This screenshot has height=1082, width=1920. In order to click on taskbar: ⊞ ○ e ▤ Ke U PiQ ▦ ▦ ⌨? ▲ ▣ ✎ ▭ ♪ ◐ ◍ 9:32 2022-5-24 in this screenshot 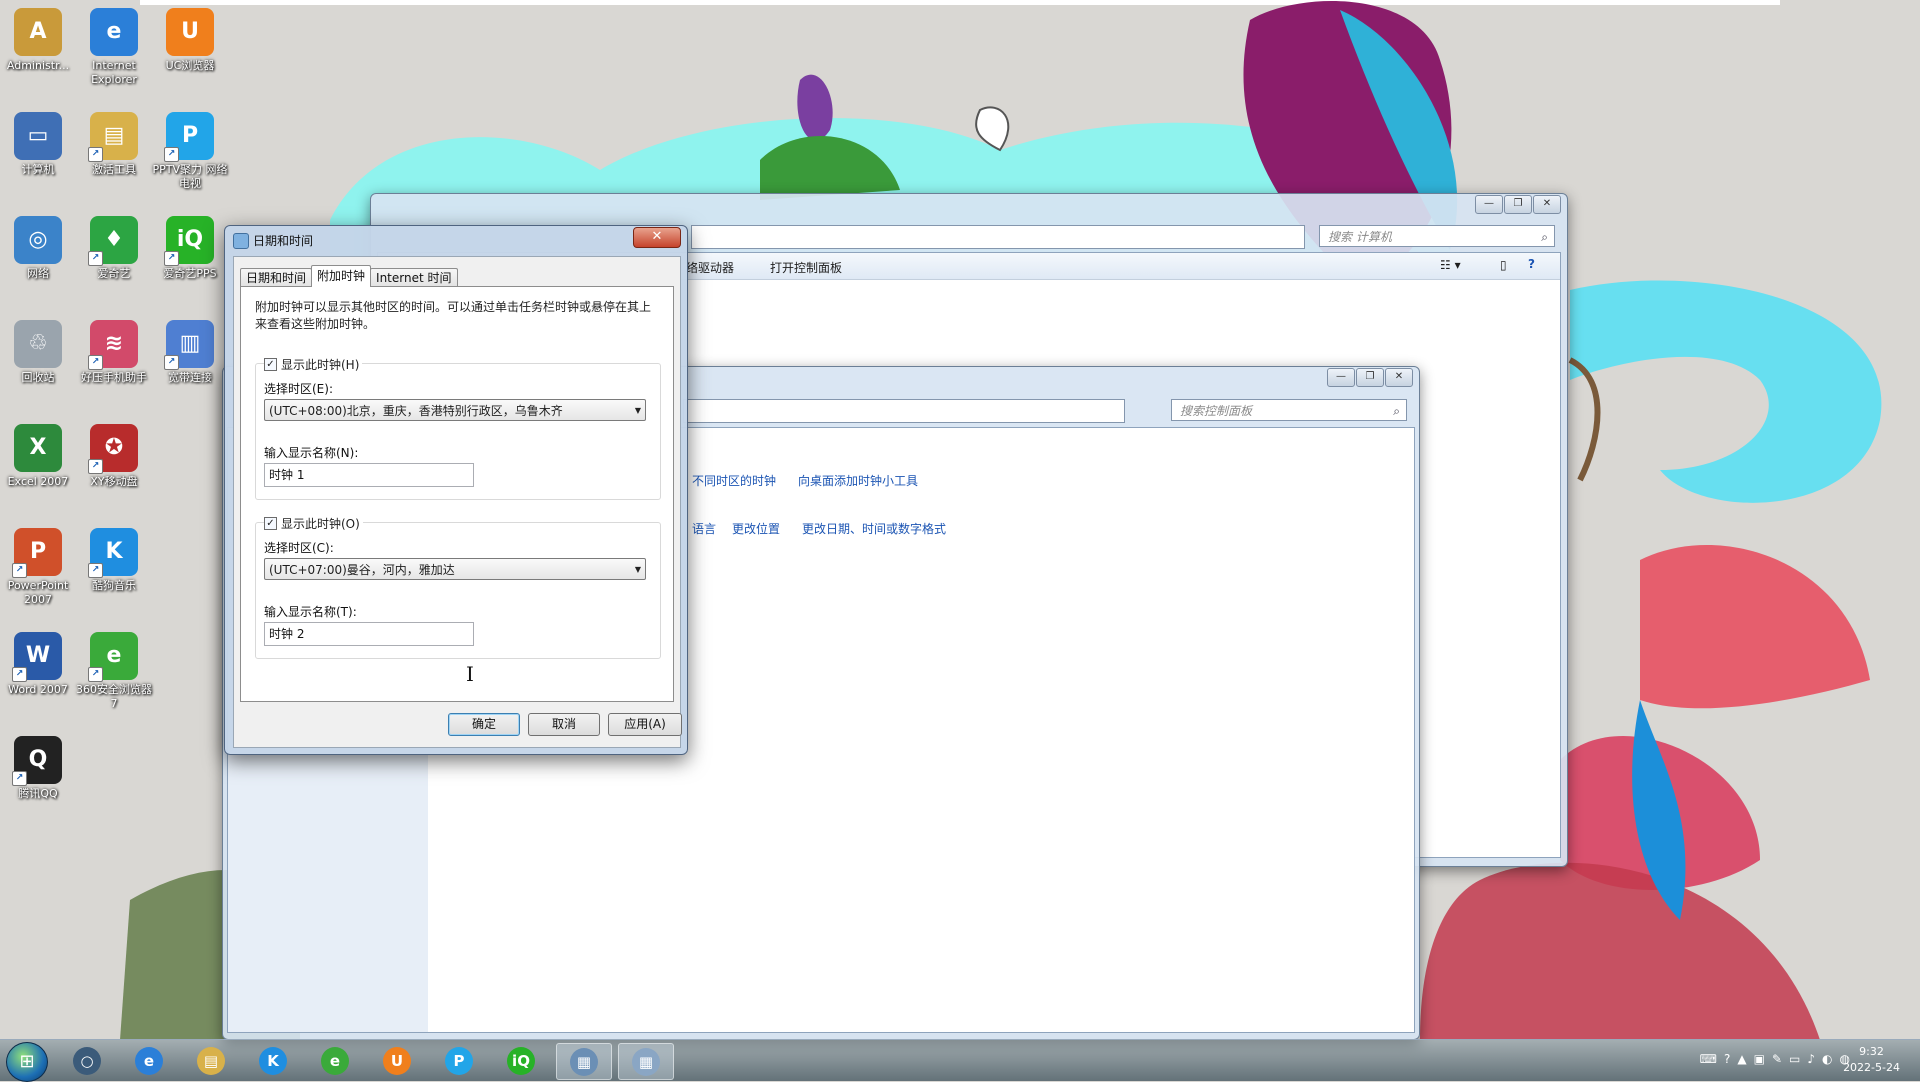, I will do `click(960, 1060)`.